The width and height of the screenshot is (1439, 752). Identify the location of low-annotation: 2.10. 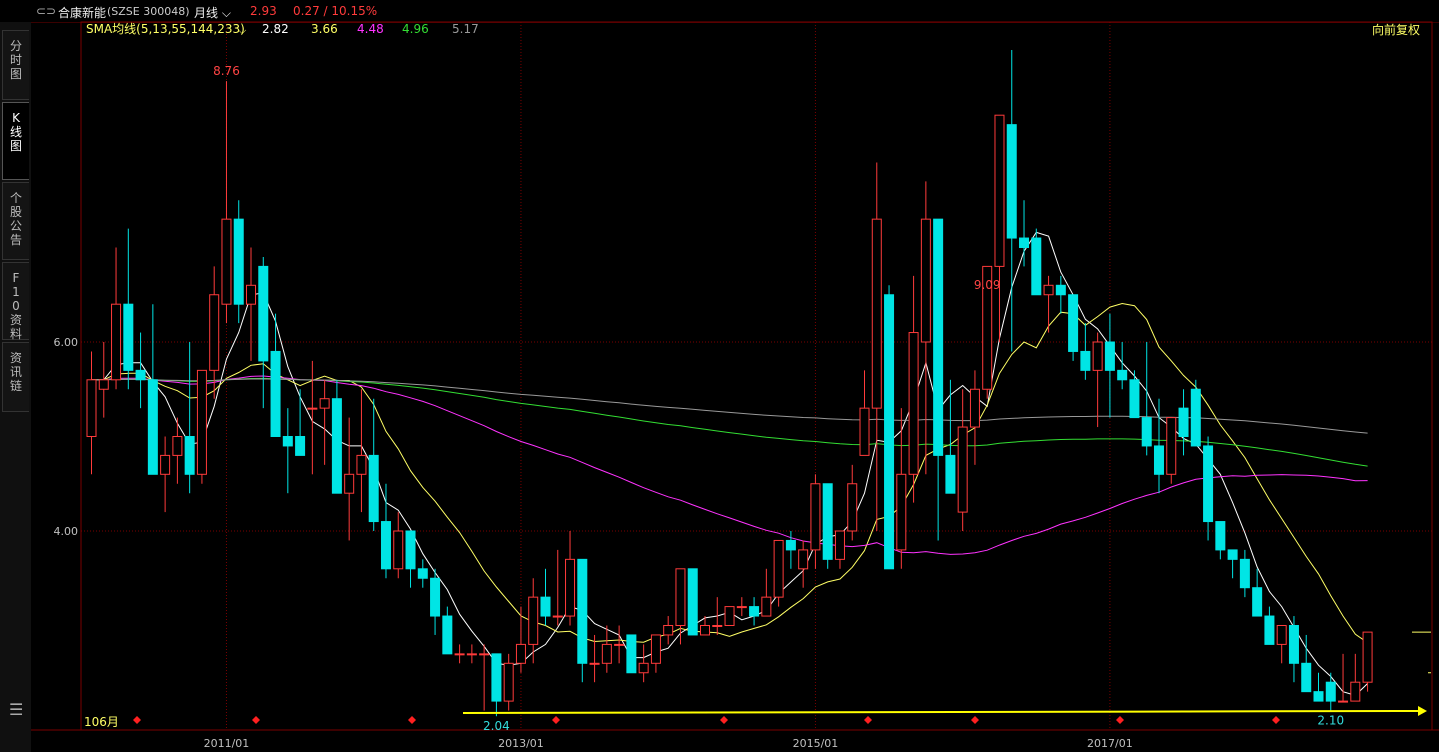
(1330, 721).